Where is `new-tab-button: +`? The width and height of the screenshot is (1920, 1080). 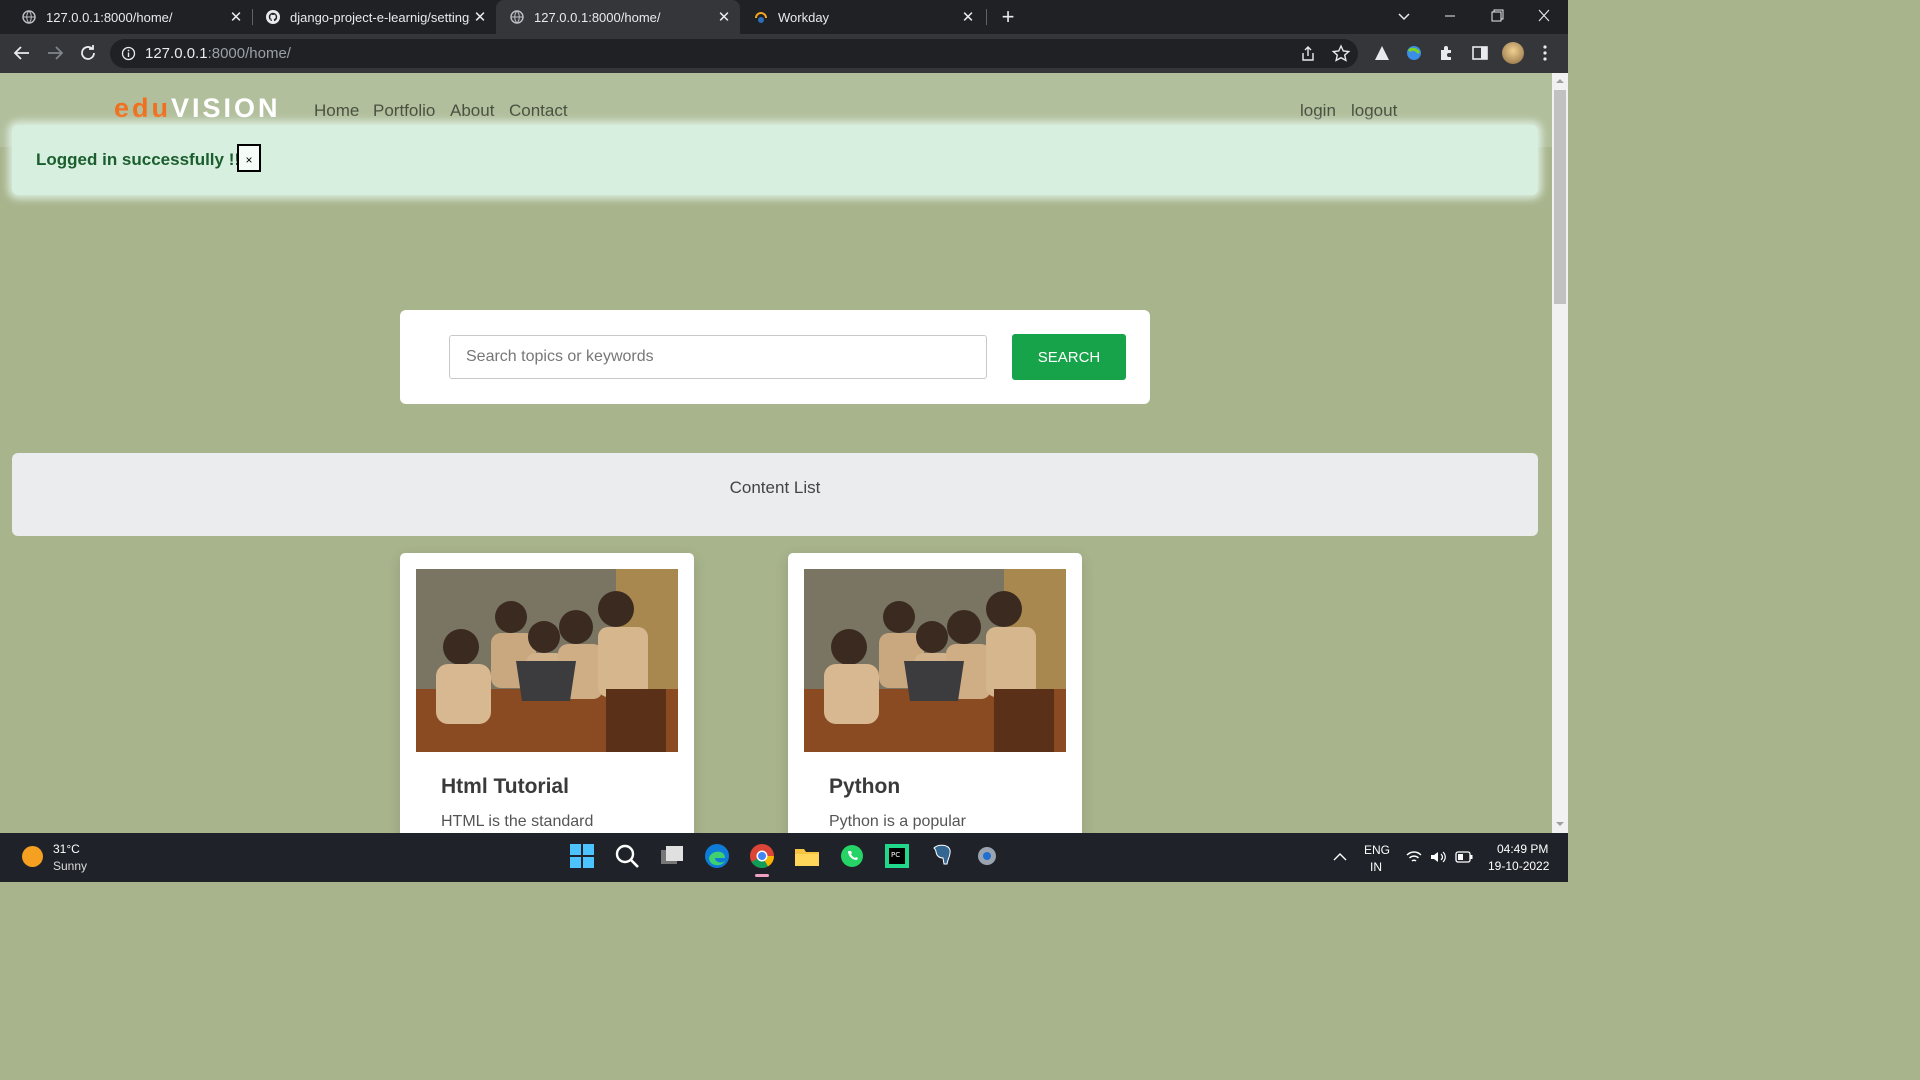
new-tab-button: + is located at coordinates (1008, 17).